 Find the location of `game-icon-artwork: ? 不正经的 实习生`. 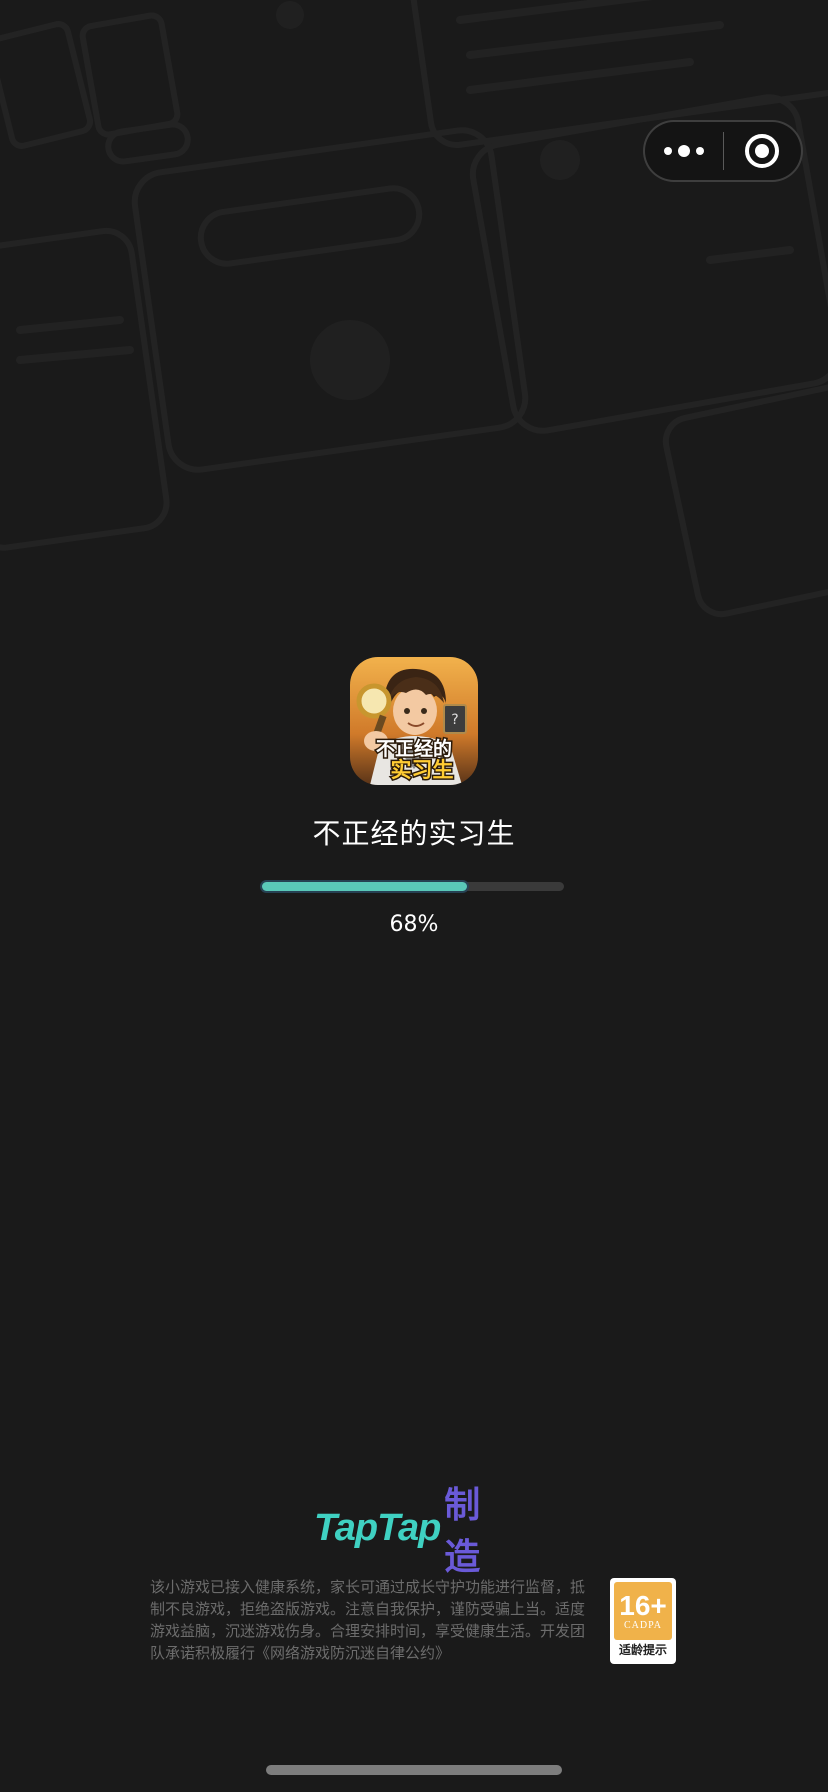

game-icon-artwork: ? 不正经的 实习生 is located at coordinates (414, 721).